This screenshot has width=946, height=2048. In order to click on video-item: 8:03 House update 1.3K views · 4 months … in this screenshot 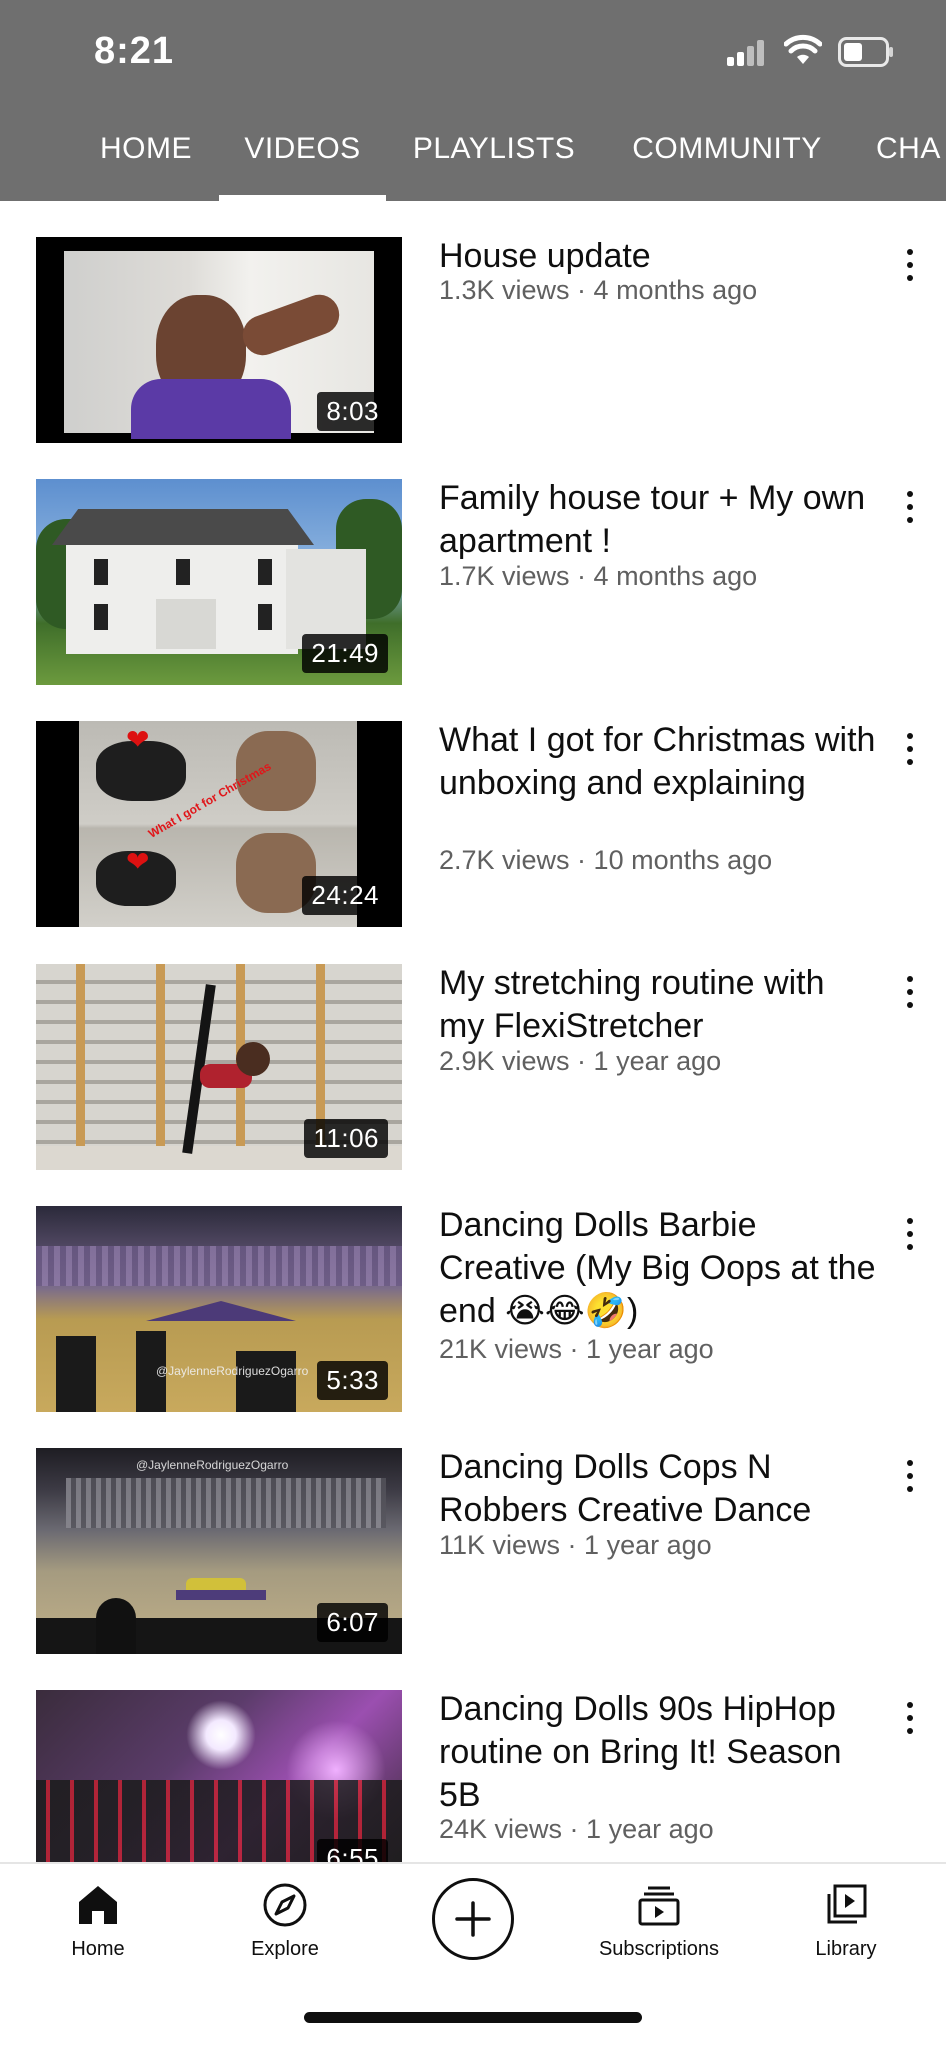, I will do `click(473, 340)`.